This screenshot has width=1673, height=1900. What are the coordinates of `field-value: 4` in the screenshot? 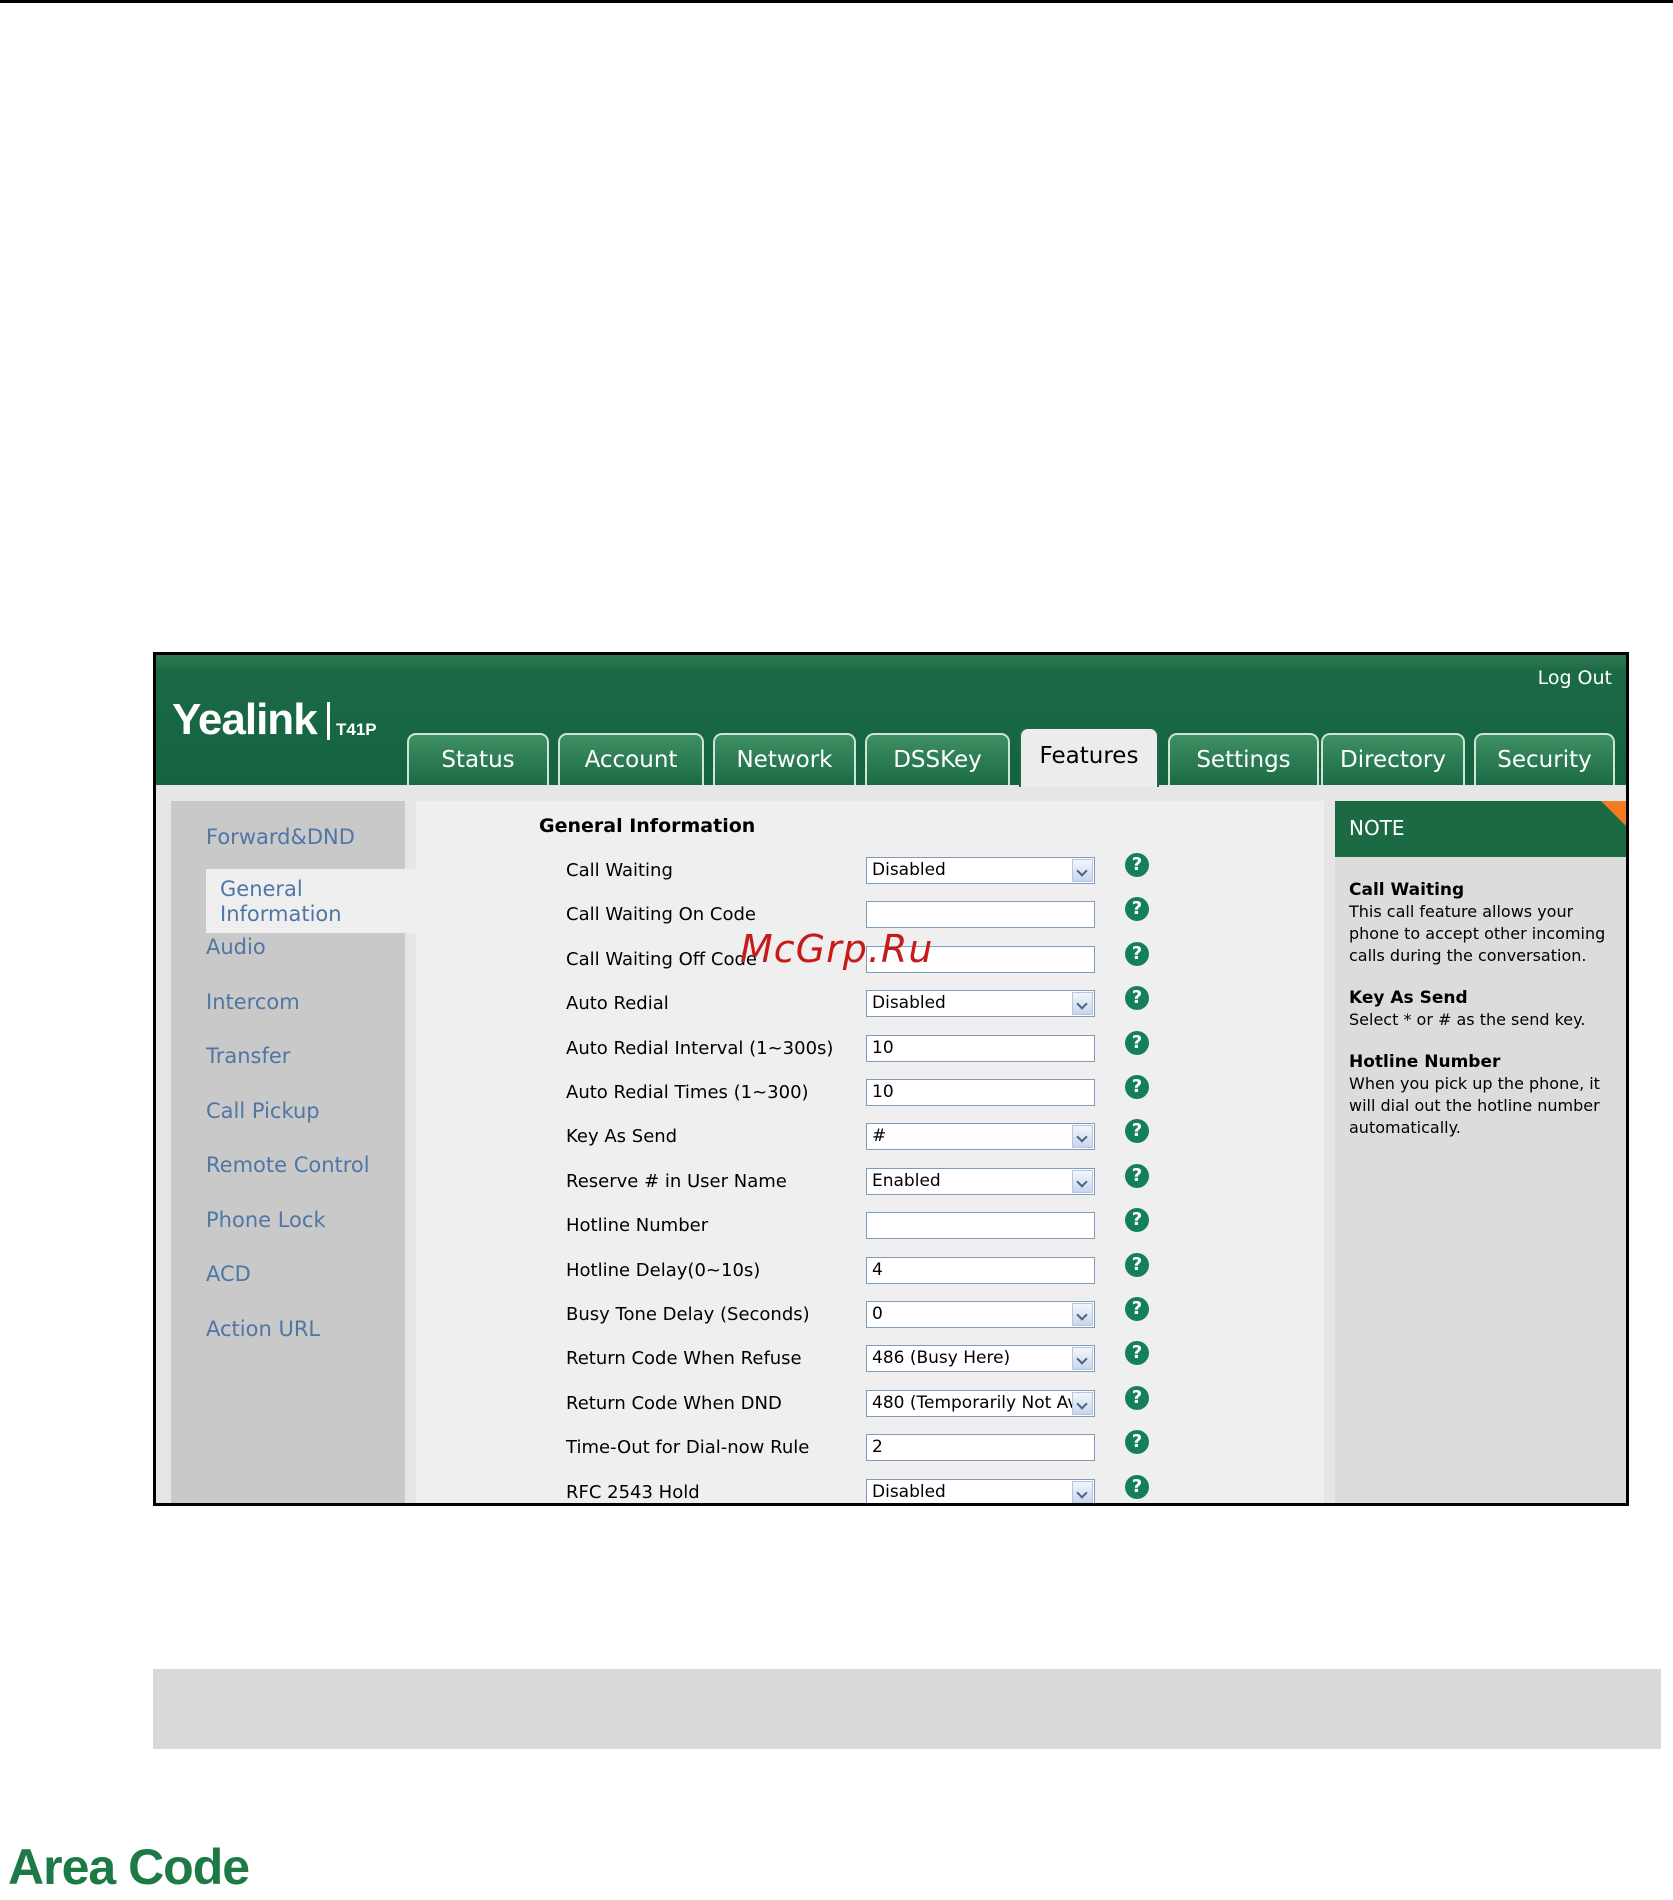 It's located at (877, 1269).